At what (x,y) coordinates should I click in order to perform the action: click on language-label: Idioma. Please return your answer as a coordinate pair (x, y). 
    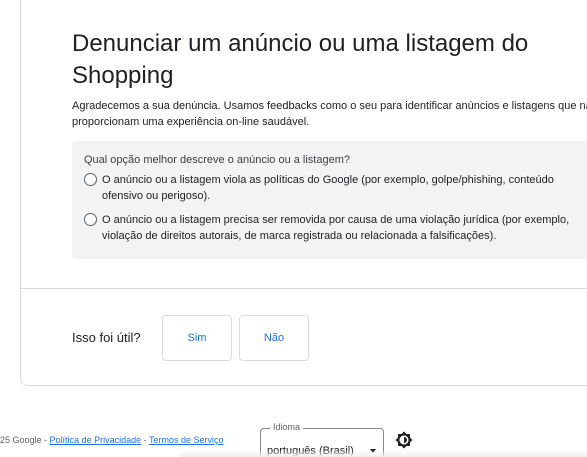
    Looking at the image, I should click on (287, 427).